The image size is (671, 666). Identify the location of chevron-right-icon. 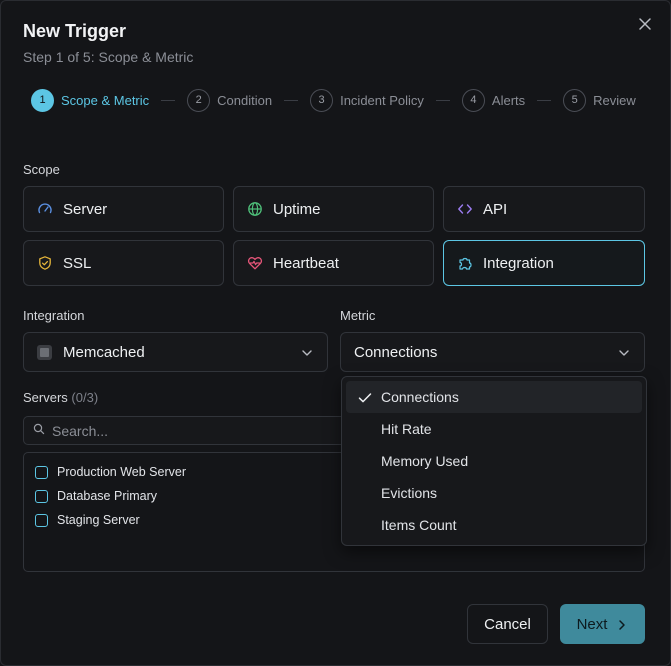
(622, 624).